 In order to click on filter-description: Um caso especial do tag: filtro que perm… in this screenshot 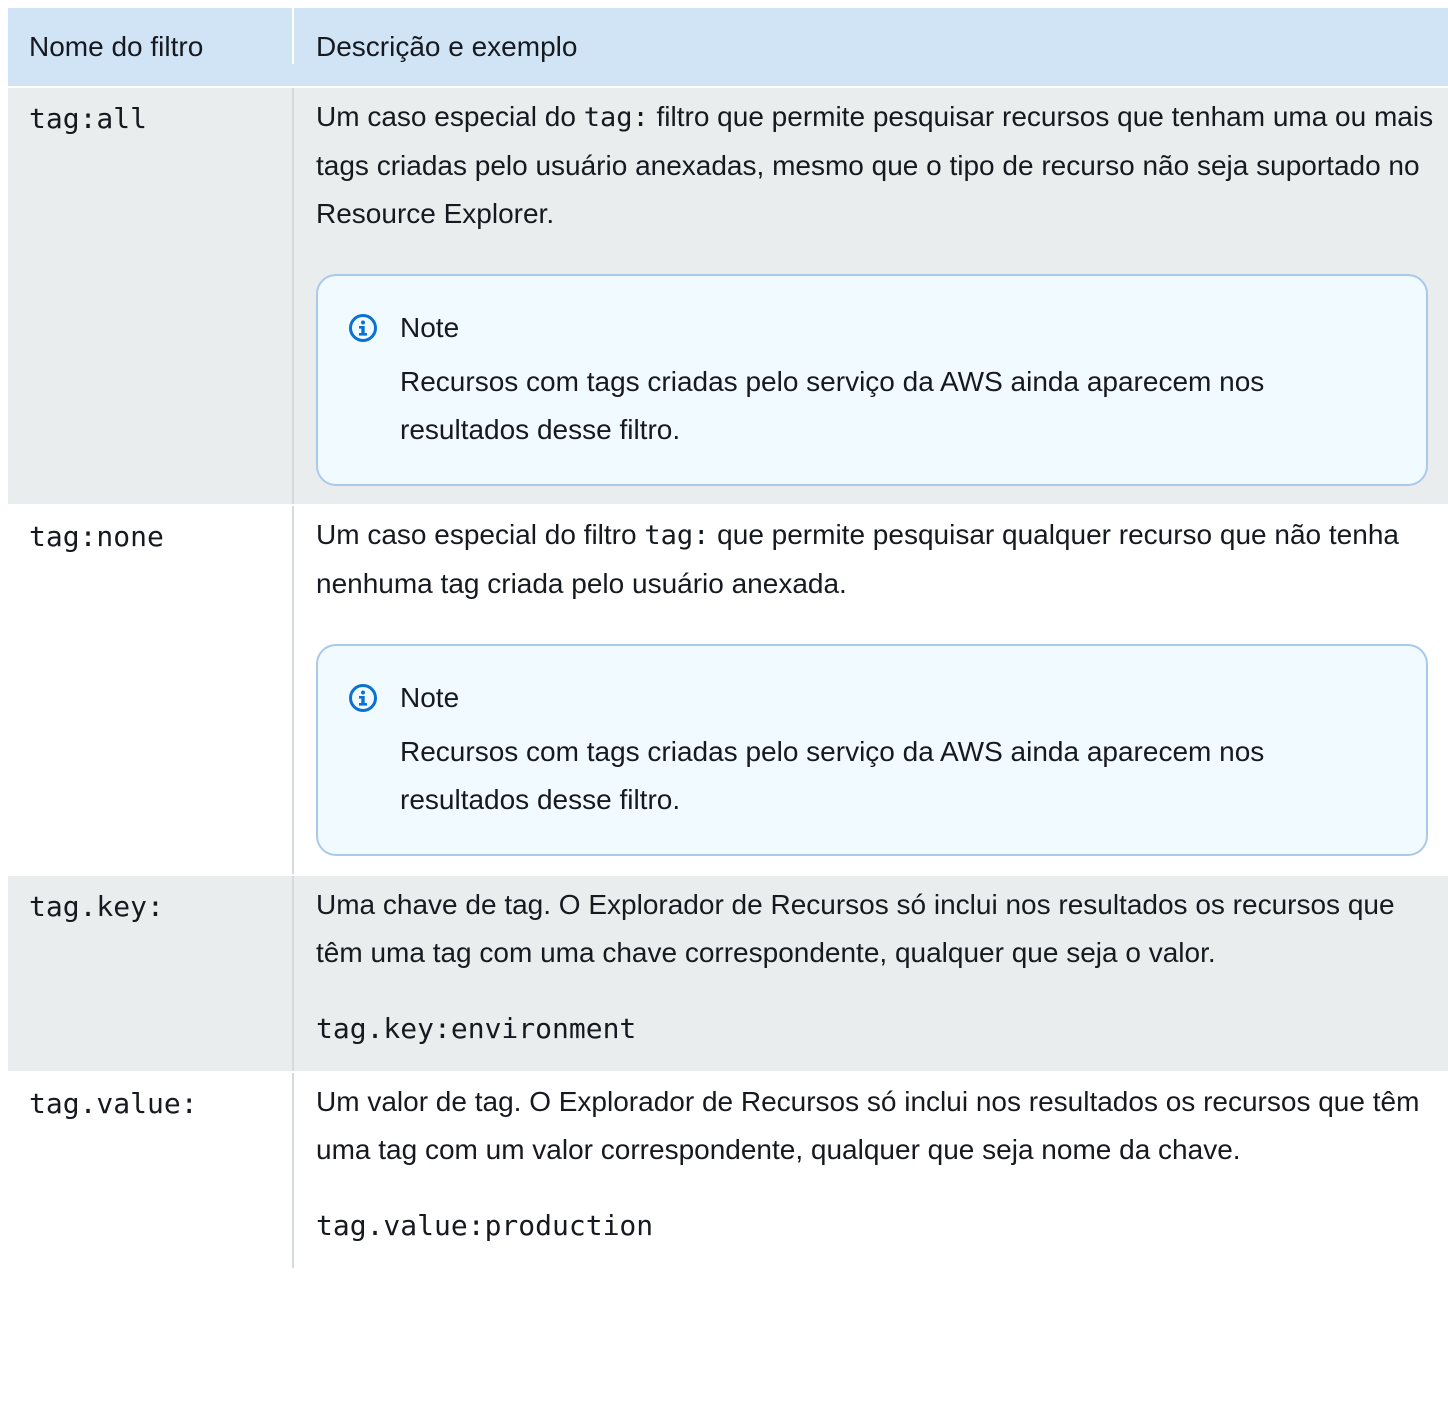, I will do `click(875, 165)`.